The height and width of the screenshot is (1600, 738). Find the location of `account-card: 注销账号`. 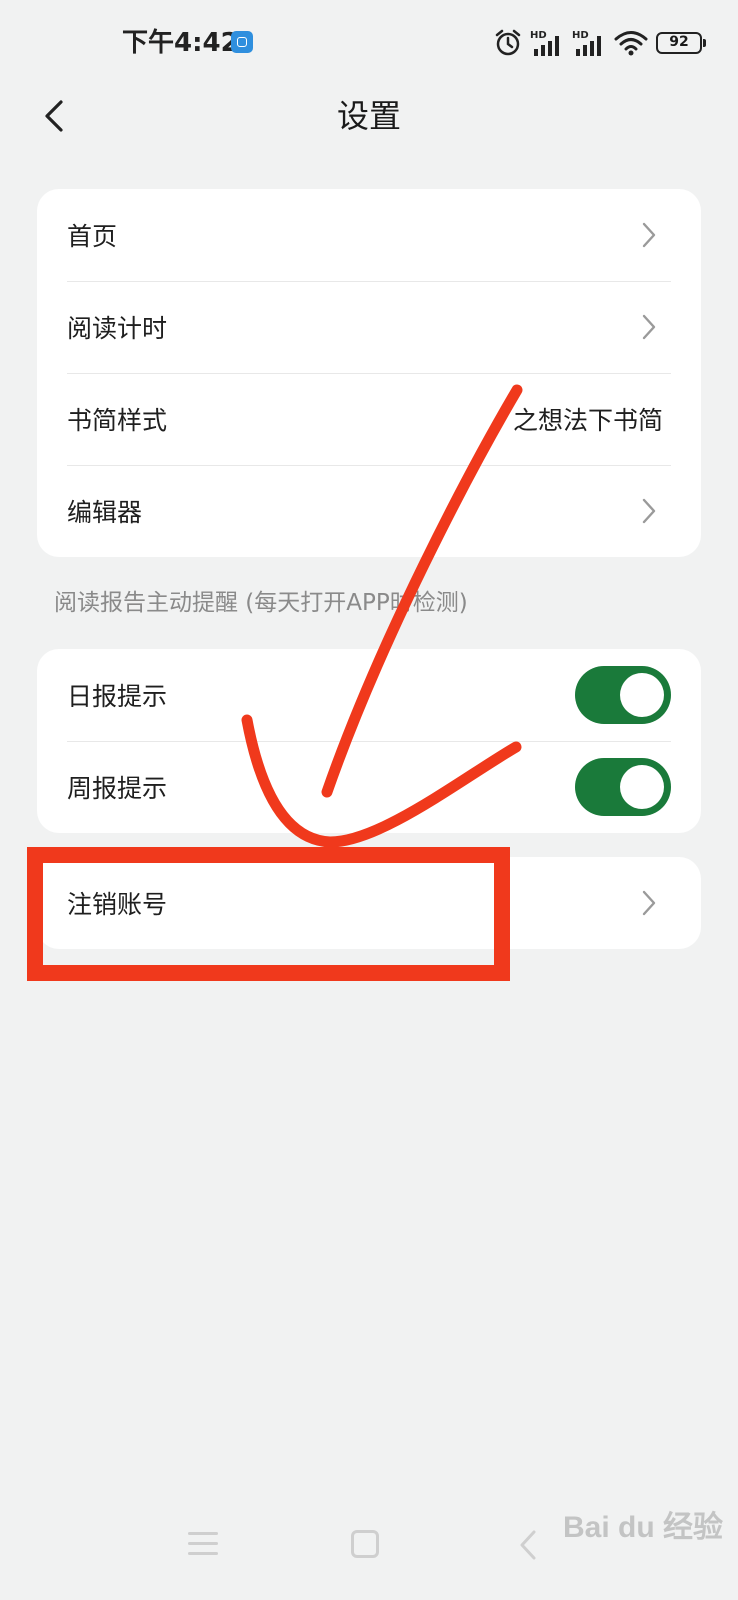

account-card: 注销账号 is located at coordinates (369, 903).